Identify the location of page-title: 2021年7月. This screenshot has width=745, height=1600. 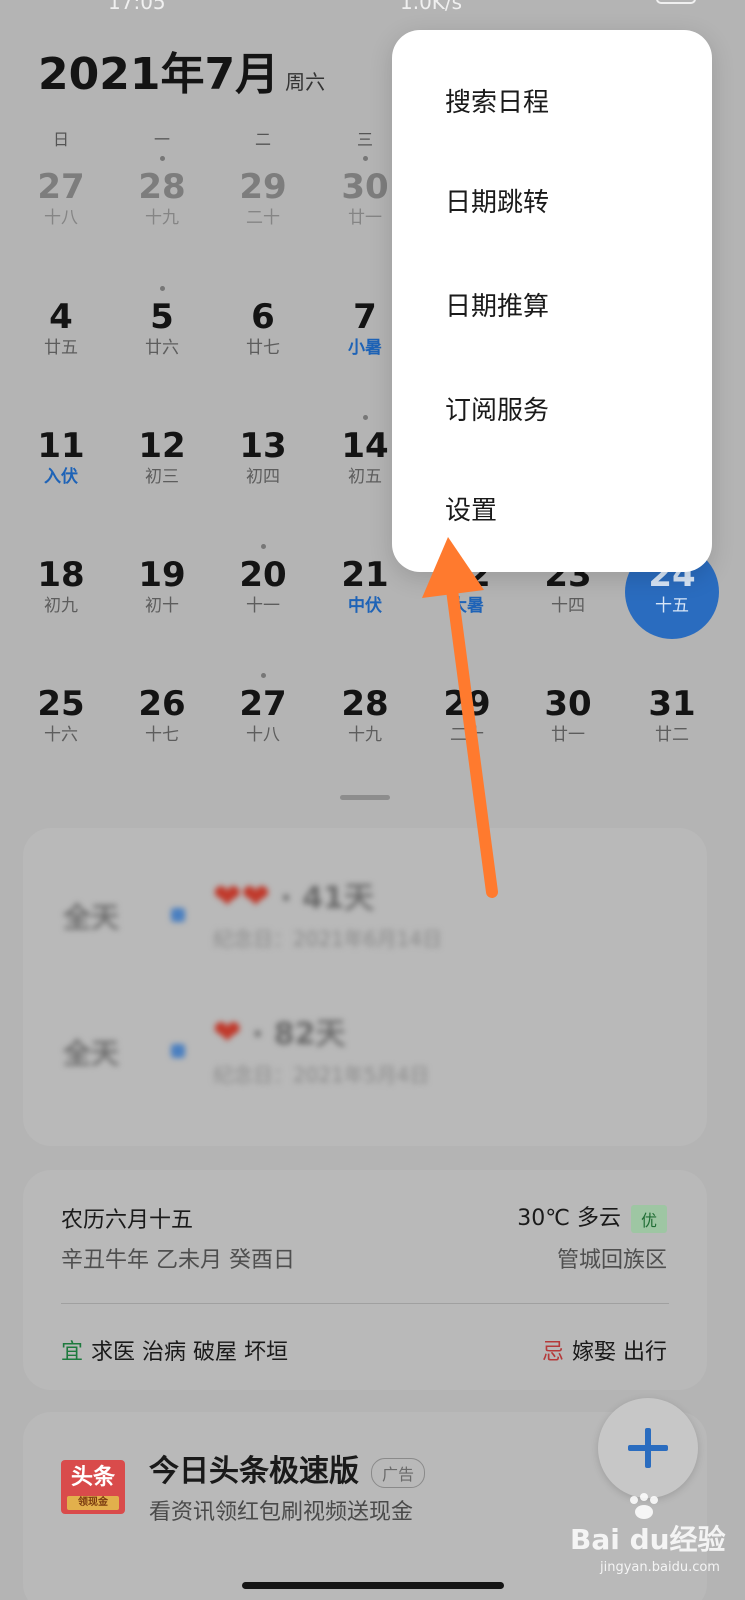
(159, 74).